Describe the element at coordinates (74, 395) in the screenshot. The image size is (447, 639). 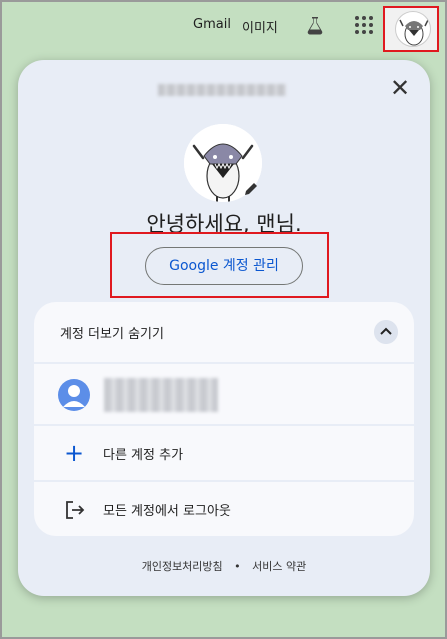
I see `person-icon` at that location.